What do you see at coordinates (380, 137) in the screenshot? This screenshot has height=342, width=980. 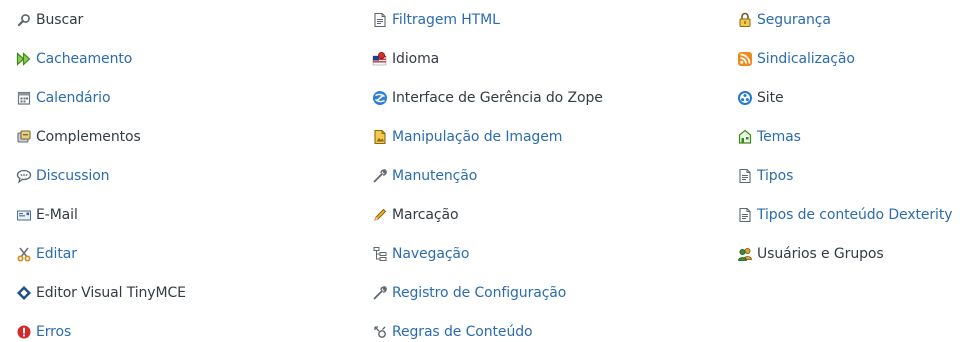 I see `image-icon` at bounding box center [380, 137].